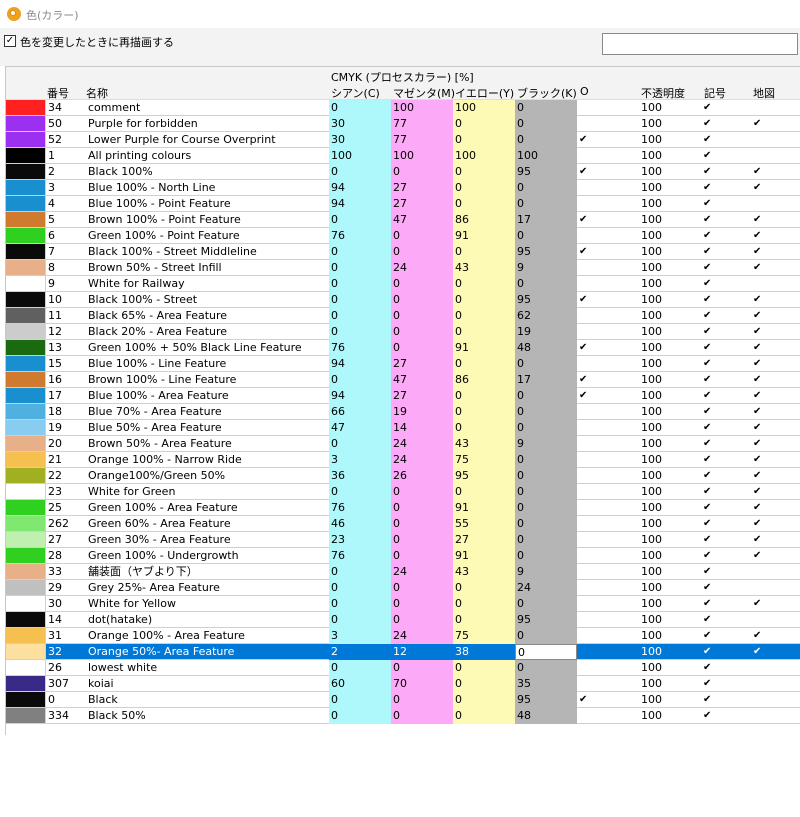  Describe the element at coordinates (403, 700) in the screenshot. I see `table-row: 0 Black 0 0 0 95 ✔ 100 ✔` at that location.